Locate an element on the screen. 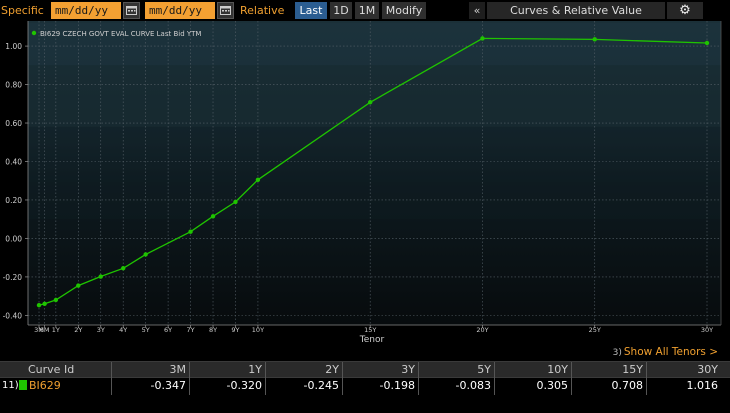 The width and height of the screenshot is (730, 413). 1d-button: 1D is located at coordinates (341, 10).